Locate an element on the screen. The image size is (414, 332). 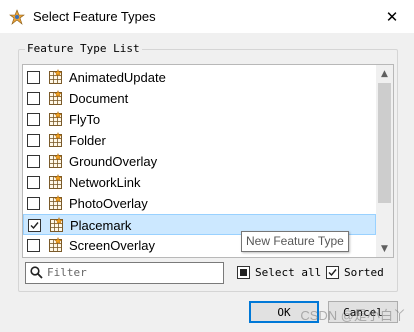
close-button: ✕ is located at coordinates (392, 16).